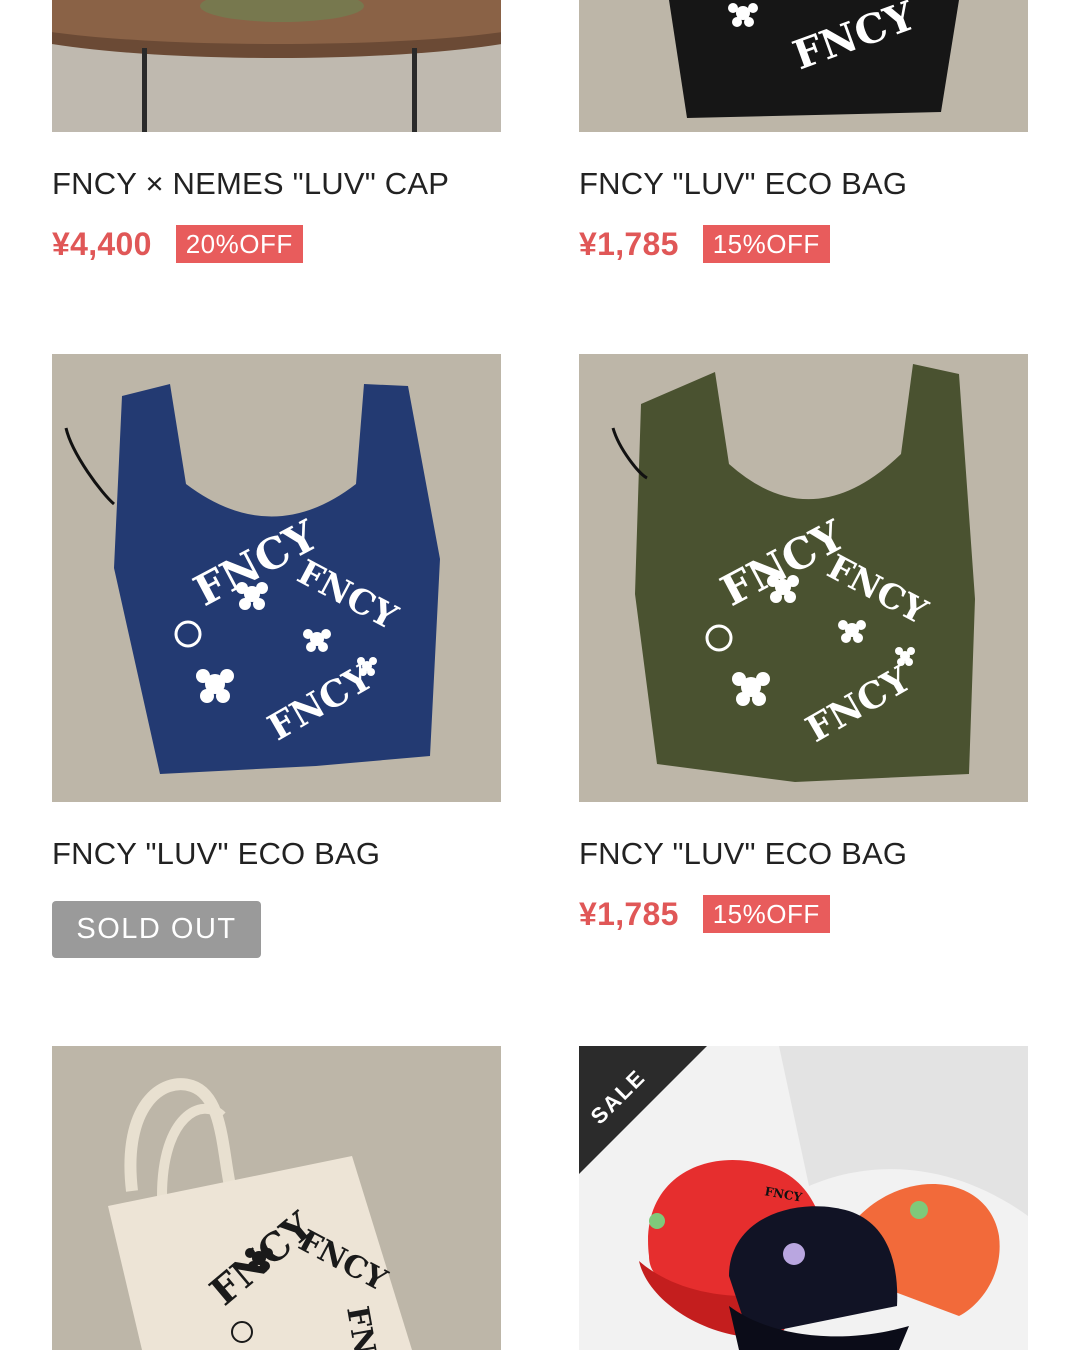 The height and width of the screenshot is (1350, 1080). I want to click on product-image-cap-nemes, so click(276, 66).